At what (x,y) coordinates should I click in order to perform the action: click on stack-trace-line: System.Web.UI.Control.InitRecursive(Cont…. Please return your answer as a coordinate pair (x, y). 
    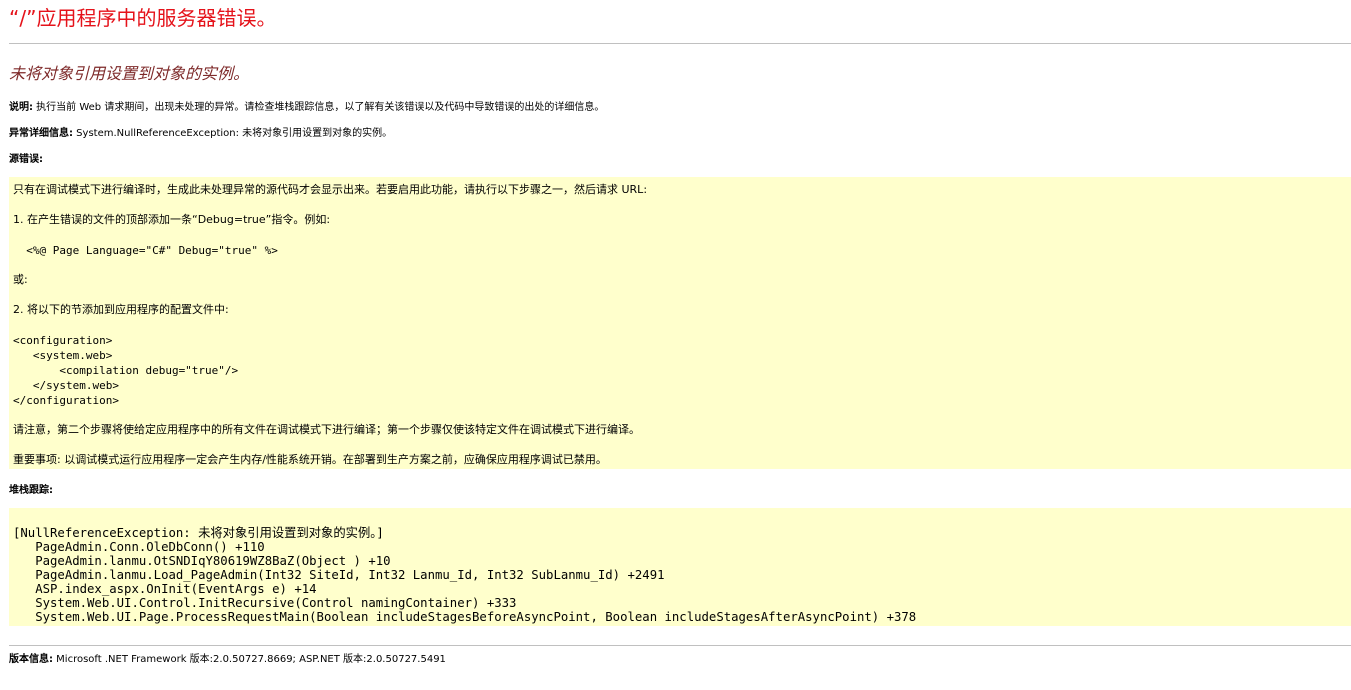
    Looking at the image, I should click on (265, 603).